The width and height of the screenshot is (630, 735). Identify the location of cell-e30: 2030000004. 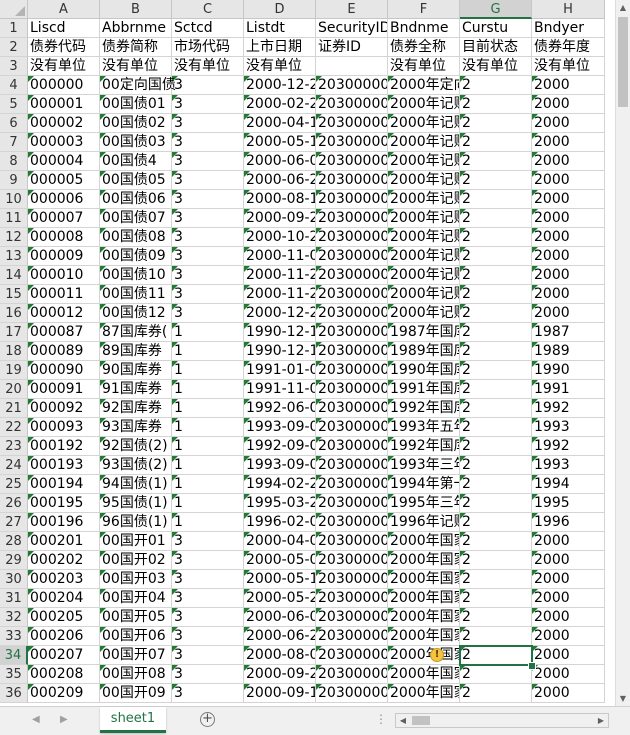
(352, 579).